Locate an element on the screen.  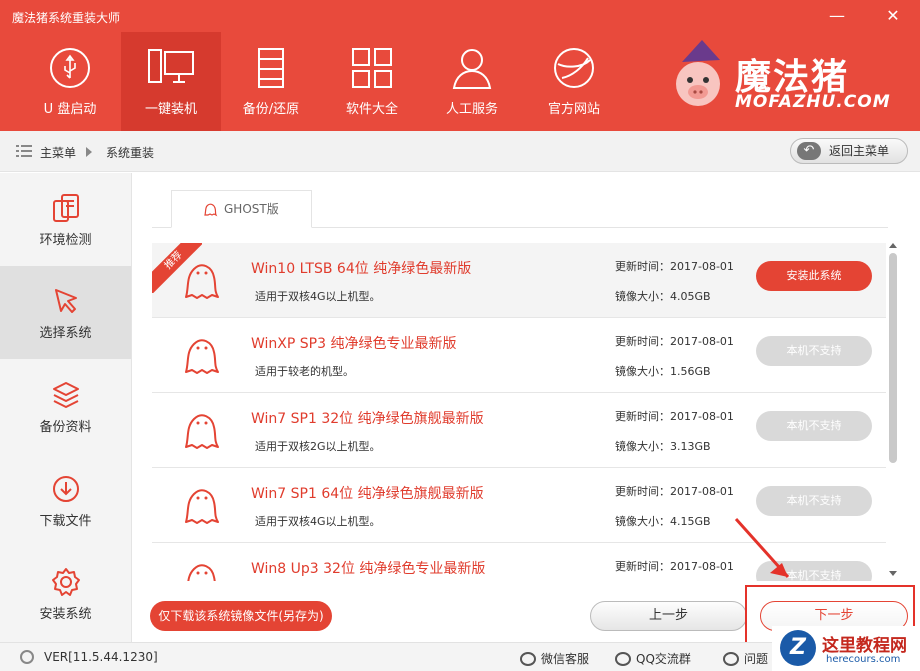
system-name: Win7 SP1 32位 纯净绿色旗舰最新版 is located at coordinates (367, 419).